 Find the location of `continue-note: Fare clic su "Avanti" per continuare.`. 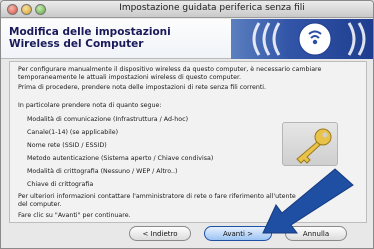

continue-note: Fare clic su "Avanti" per continuare. is located at coordinates (74, 215).